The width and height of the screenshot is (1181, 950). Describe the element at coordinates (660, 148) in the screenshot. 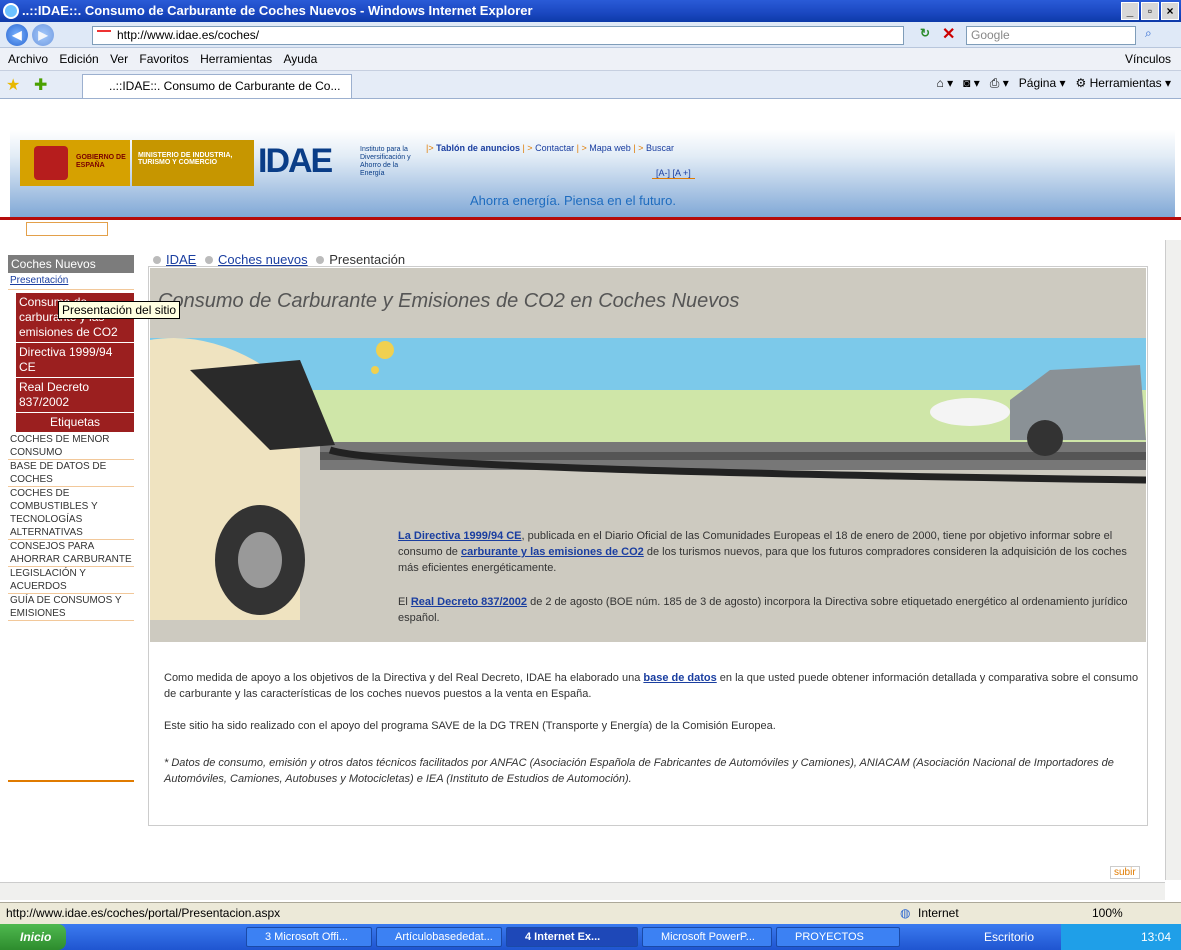

I see `link-buscar: Buscar` at that location.